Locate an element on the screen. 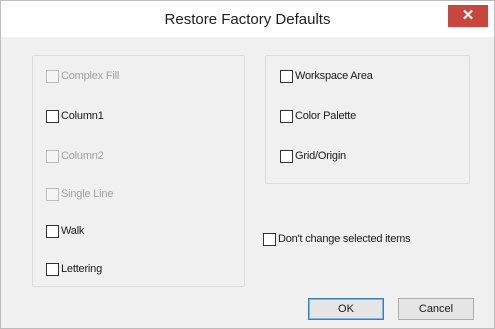 The image size is (495, 329). checkbox-label: Don't change selected items is located at coordinates (344, 239).